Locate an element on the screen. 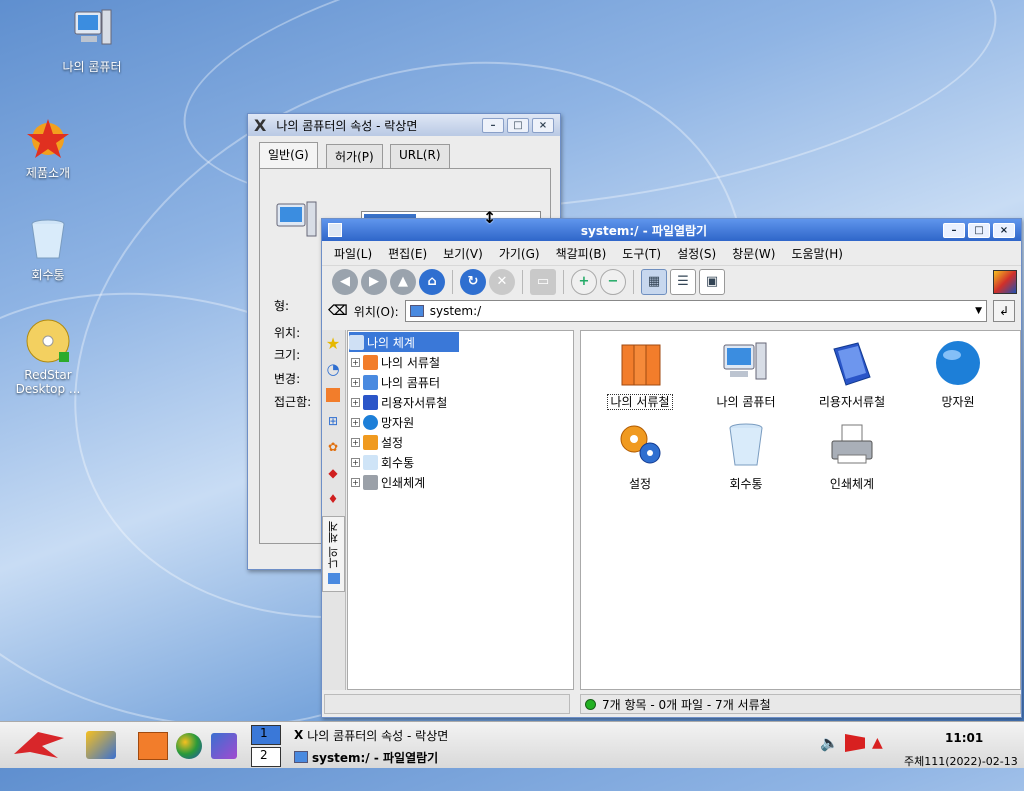  pager-desktop-1: 1 is located at coordinates (266, 735).